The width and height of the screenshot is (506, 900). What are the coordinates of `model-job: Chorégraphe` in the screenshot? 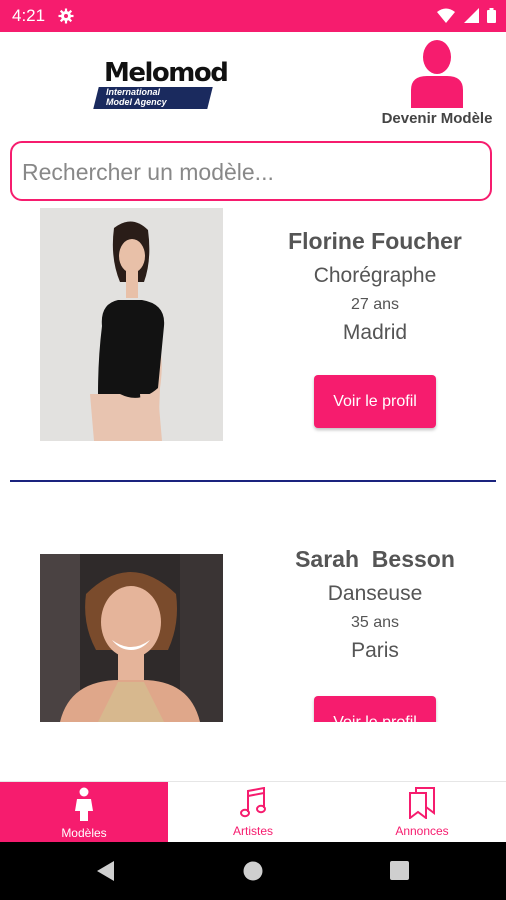 It's located at (375, 275).